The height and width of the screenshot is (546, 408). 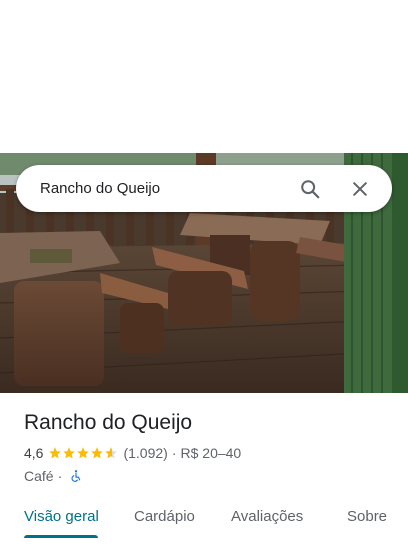 I want to click on close-button, so click(x=360, y=189).